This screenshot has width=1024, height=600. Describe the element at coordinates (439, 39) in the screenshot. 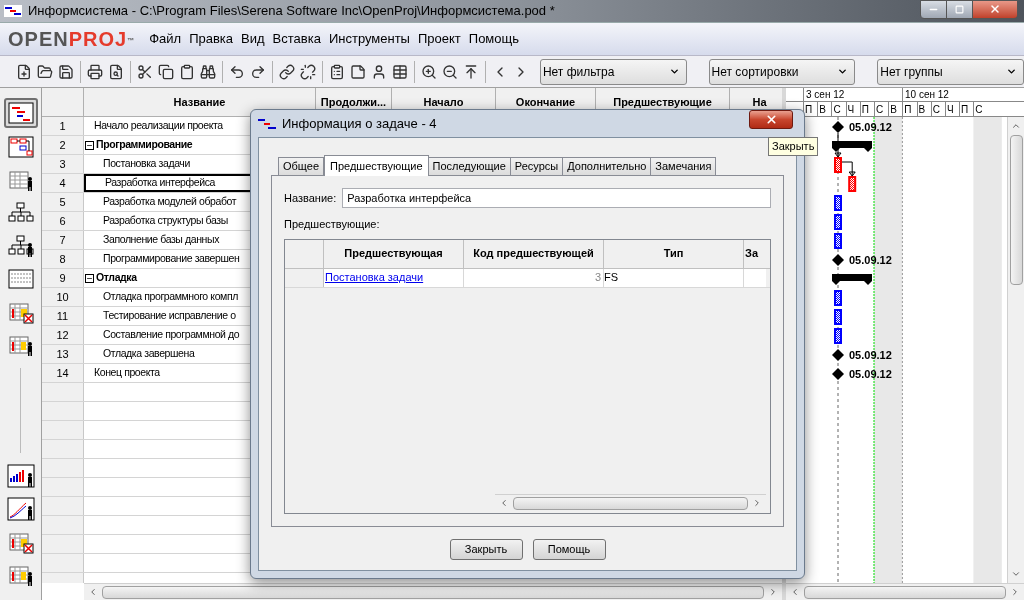

I see `menu-item: Проект` at that location.